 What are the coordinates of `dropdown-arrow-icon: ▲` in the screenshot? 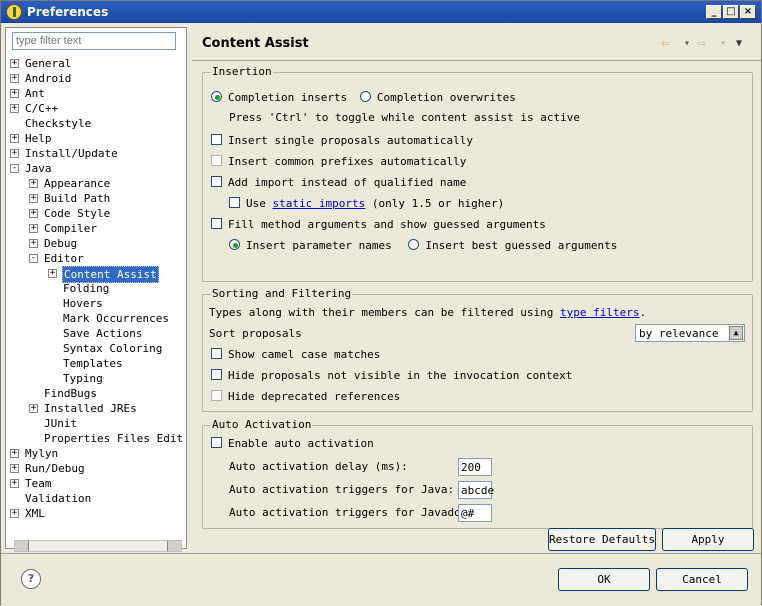 It's located at (736, 333).